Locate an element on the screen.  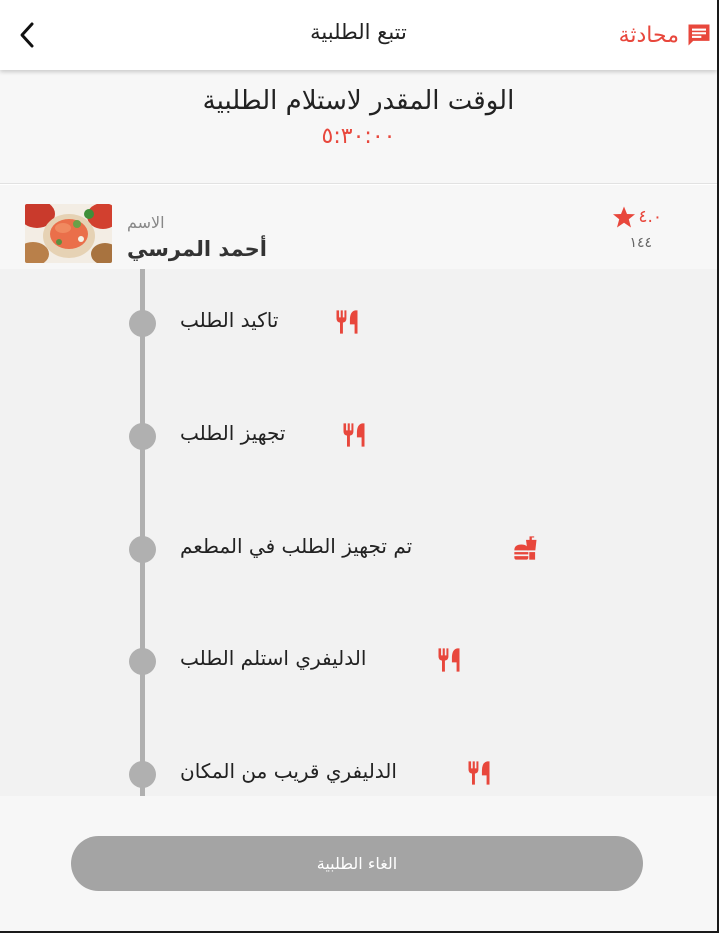
eta-time: ٥:٣٠:٠٠ is located at coordinates (358, 136).